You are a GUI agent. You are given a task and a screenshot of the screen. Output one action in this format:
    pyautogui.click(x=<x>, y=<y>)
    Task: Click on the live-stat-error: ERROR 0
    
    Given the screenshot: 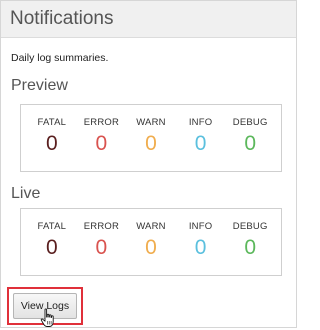 What is the action you would take?
    pyautogui.click(x=101, y=242)
    